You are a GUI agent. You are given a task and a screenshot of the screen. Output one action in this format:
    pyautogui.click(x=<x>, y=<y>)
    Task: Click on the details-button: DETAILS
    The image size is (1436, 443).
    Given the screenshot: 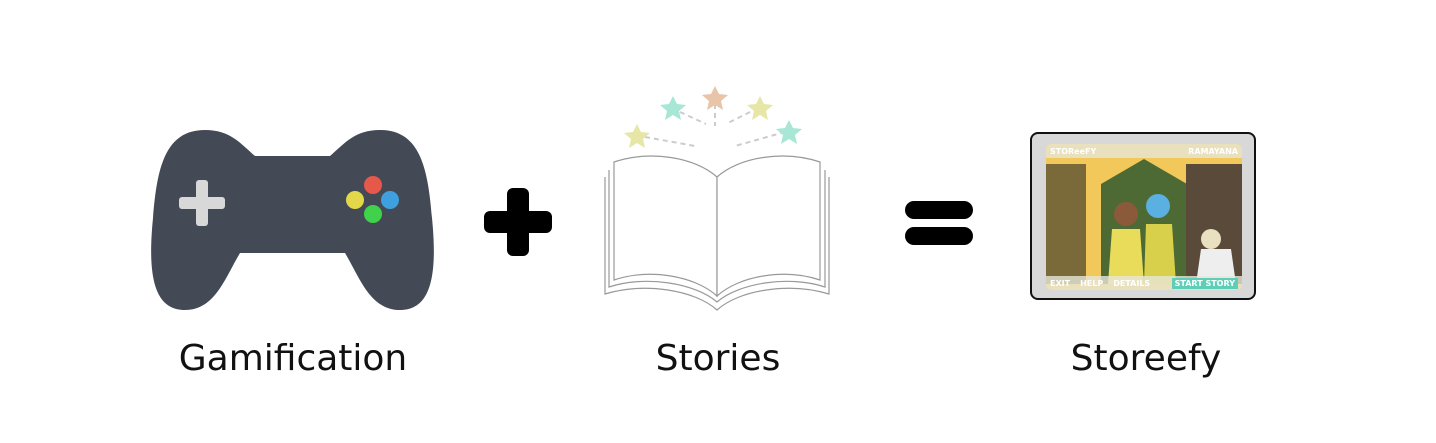 What is the action you would take?
    pyautogui.click(x=1131, y=283)
    